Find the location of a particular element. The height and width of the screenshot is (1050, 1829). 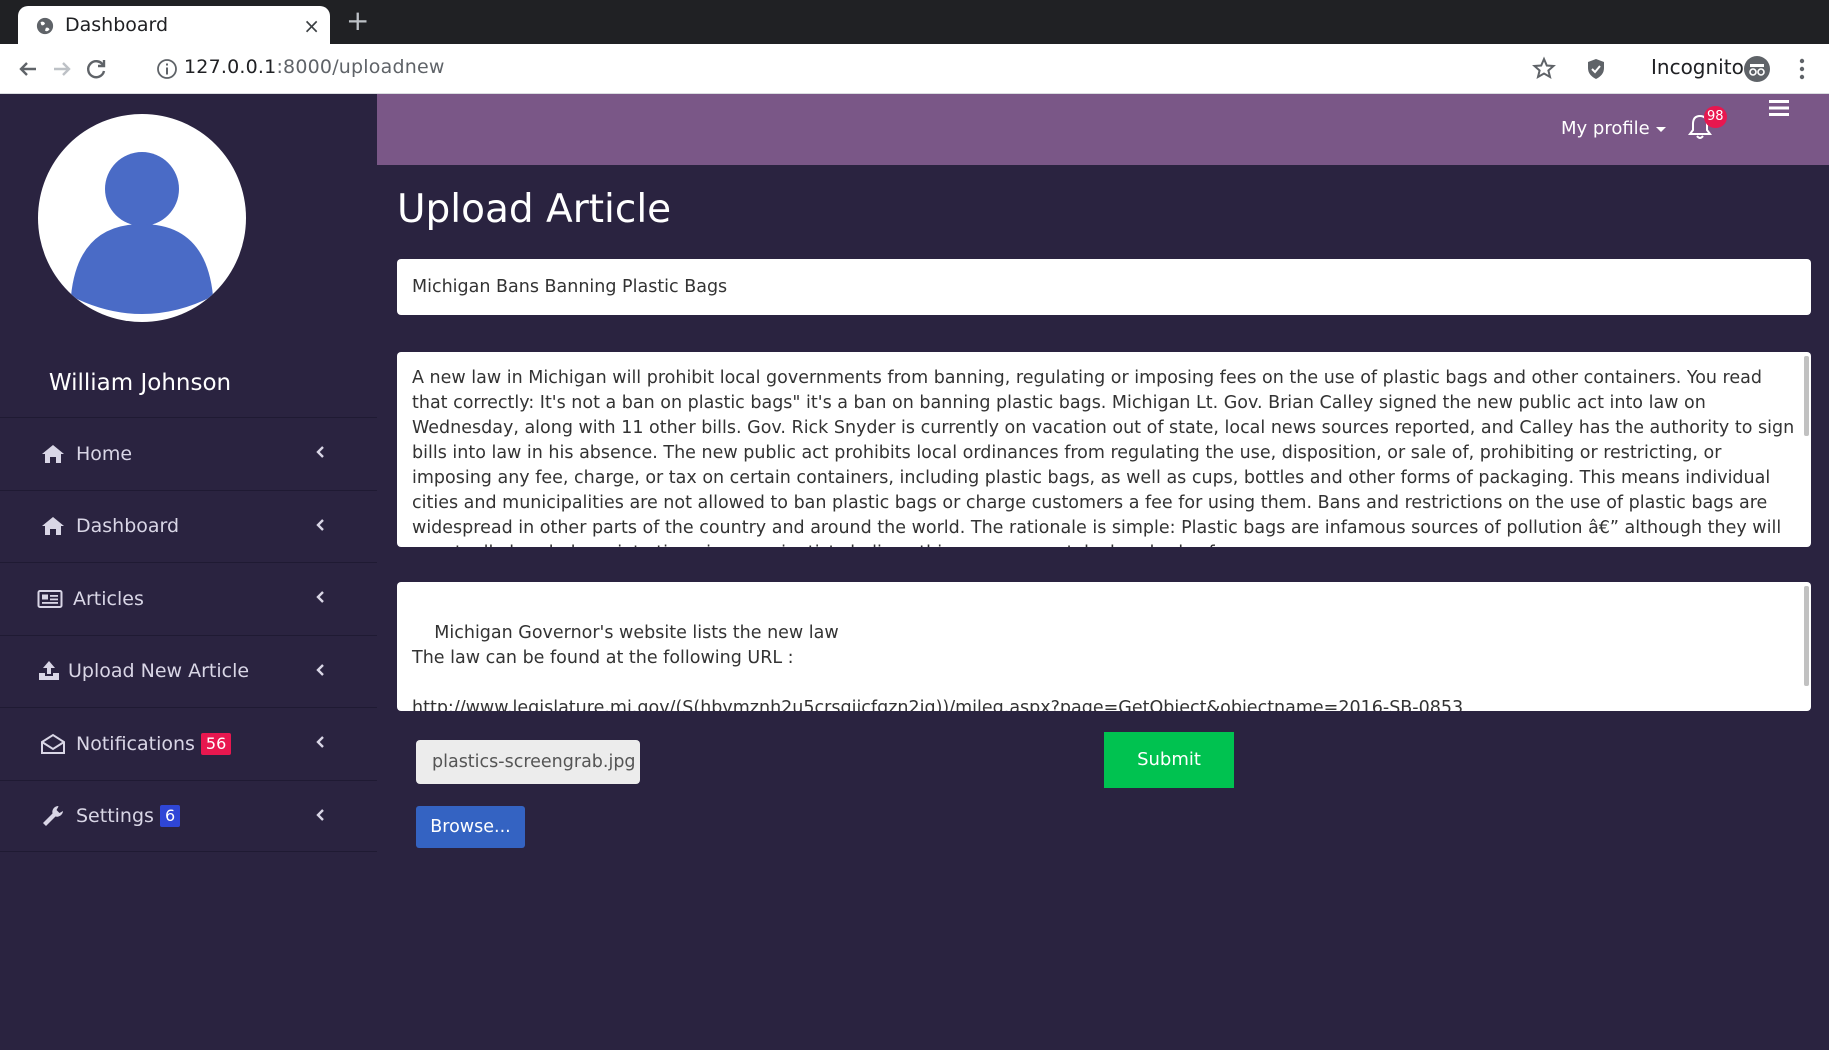

newspaper-icon is located at coordinates (50, 598).